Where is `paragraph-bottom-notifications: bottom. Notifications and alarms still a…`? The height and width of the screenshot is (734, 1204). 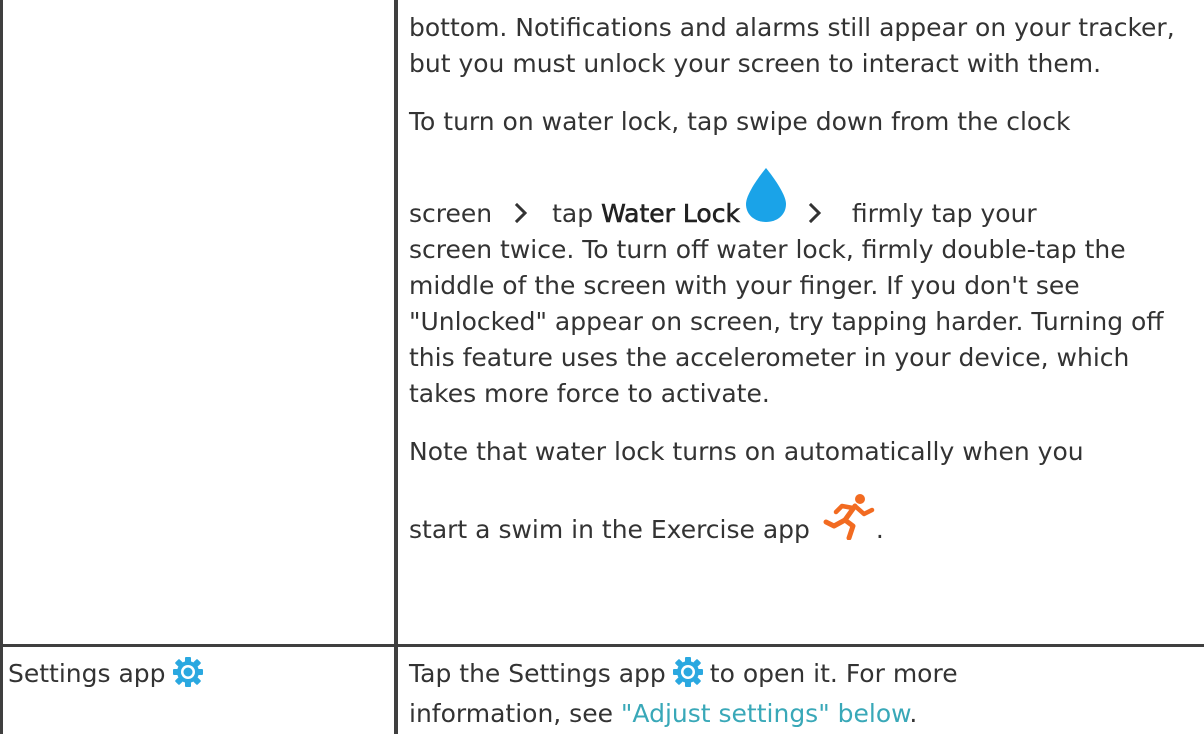 paragraph-bottom-notifications: bottom. Notifications and alarms still a… is located at coordinates (792, 45).